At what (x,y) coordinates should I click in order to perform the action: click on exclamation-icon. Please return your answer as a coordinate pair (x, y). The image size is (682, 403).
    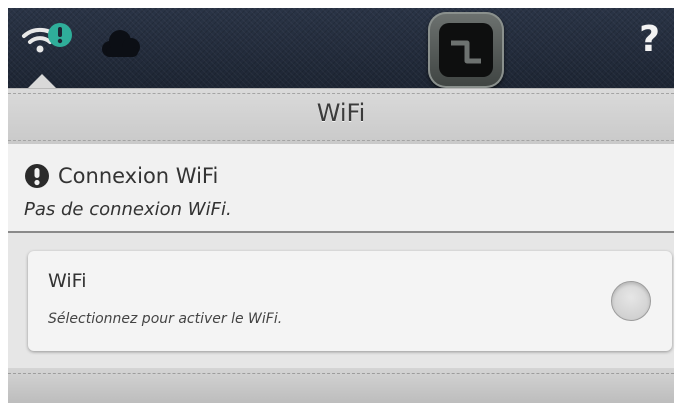
    Looking at the image, I should click on (37, 176).